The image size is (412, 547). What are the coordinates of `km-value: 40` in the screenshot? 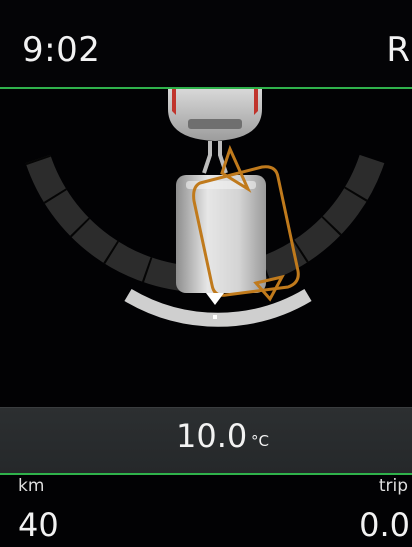 It's located at (38, 525).